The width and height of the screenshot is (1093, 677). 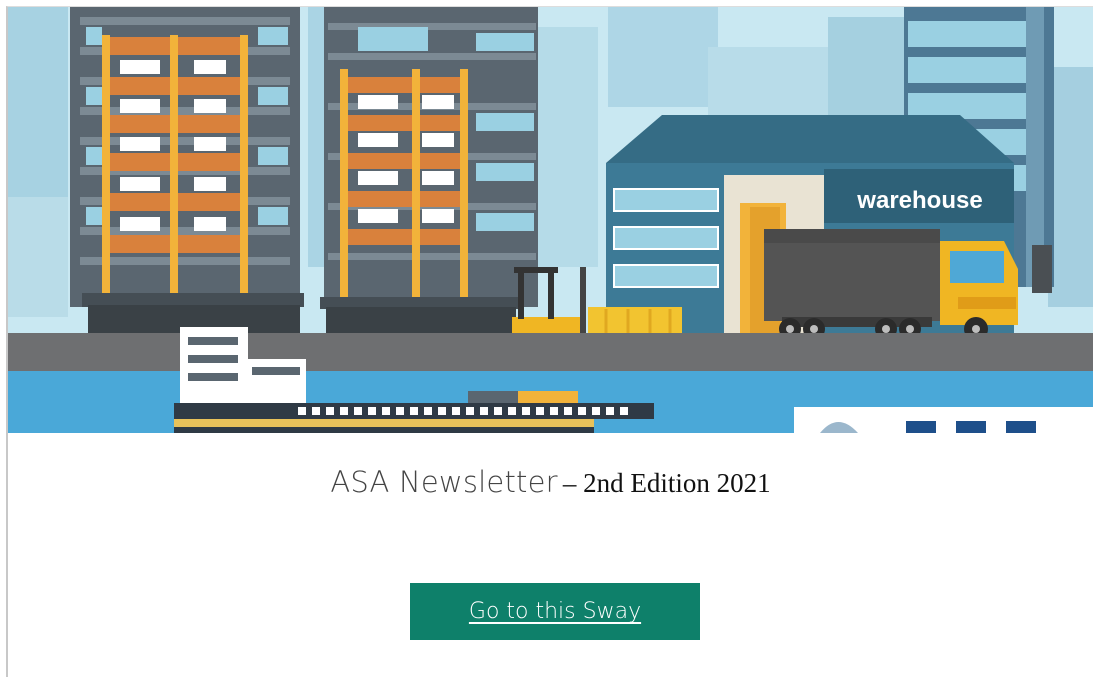 What do you see at coordinates (555, 611) in the screenshot?
I see `go-to-sway-button: Go to this Sway` at bounding box center [555, 611].